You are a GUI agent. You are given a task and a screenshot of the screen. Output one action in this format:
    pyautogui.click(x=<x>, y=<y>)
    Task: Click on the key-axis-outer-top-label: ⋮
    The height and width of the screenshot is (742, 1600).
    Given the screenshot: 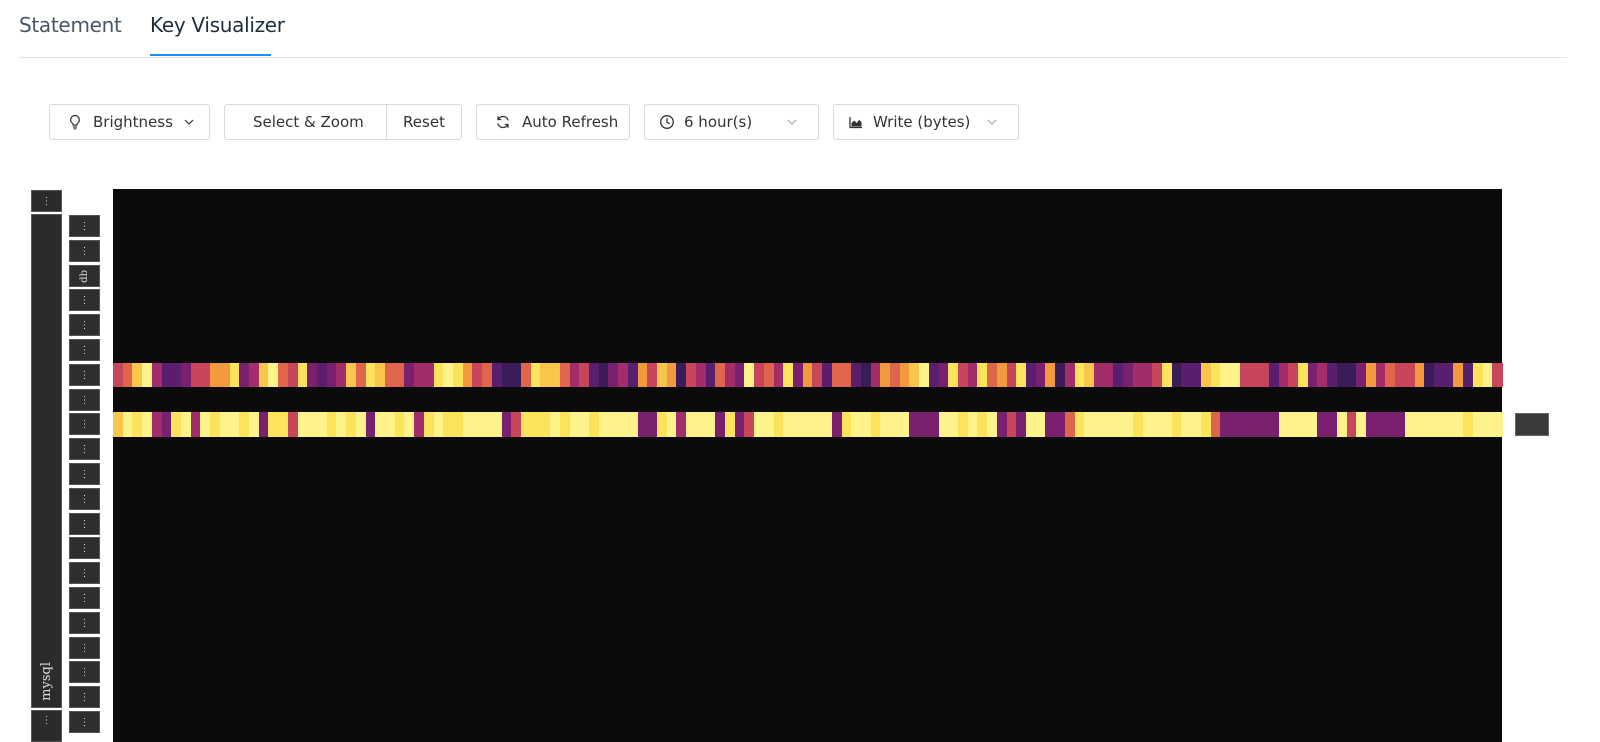 What is the action you would take?
    pyautogui.click(x=46, y=201)
    